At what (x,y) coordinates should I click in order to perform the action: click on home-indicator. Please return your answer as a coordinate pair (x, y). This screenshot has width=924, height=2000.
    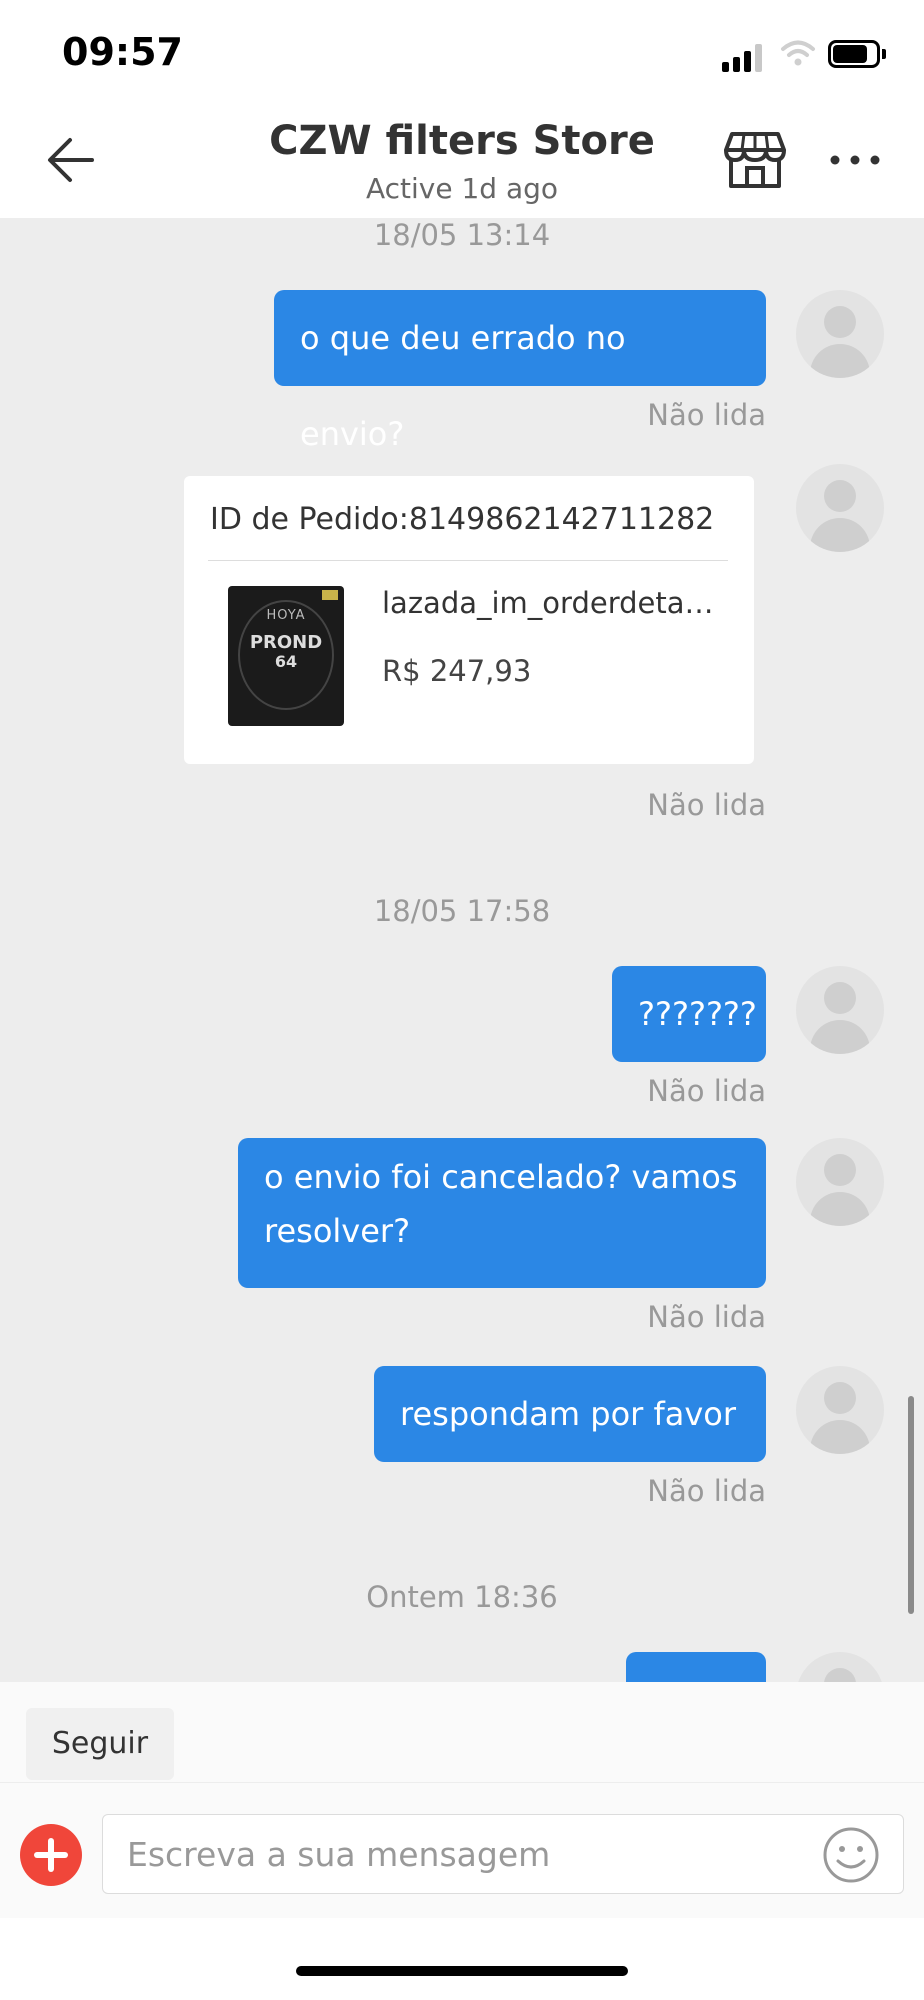
    Looking at the image, I should click on (462, 1971).